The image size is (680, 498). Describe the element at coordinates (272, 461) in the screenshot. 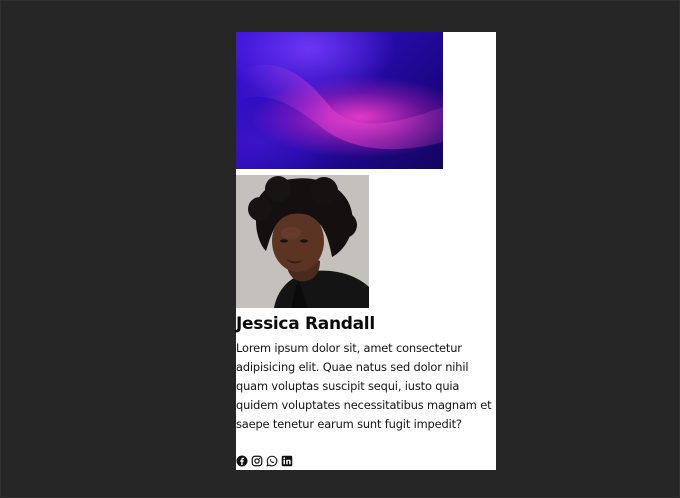

I see `whatsapp-icon` at that location.